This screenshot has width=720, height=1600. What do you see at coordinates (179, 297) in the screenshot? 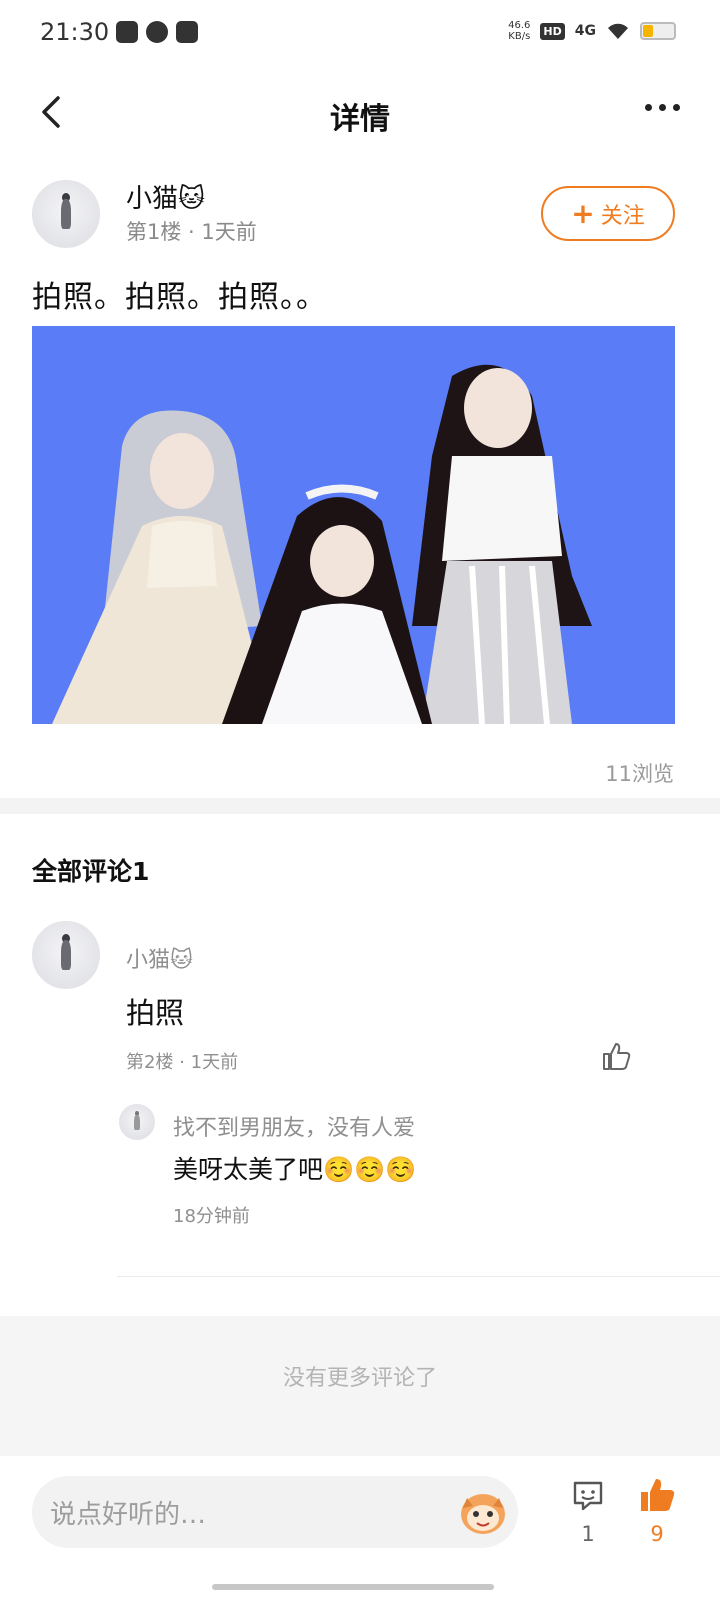
I see `post-text: 拍照。拍照。拍照。。` at bounding box center [179, 297].